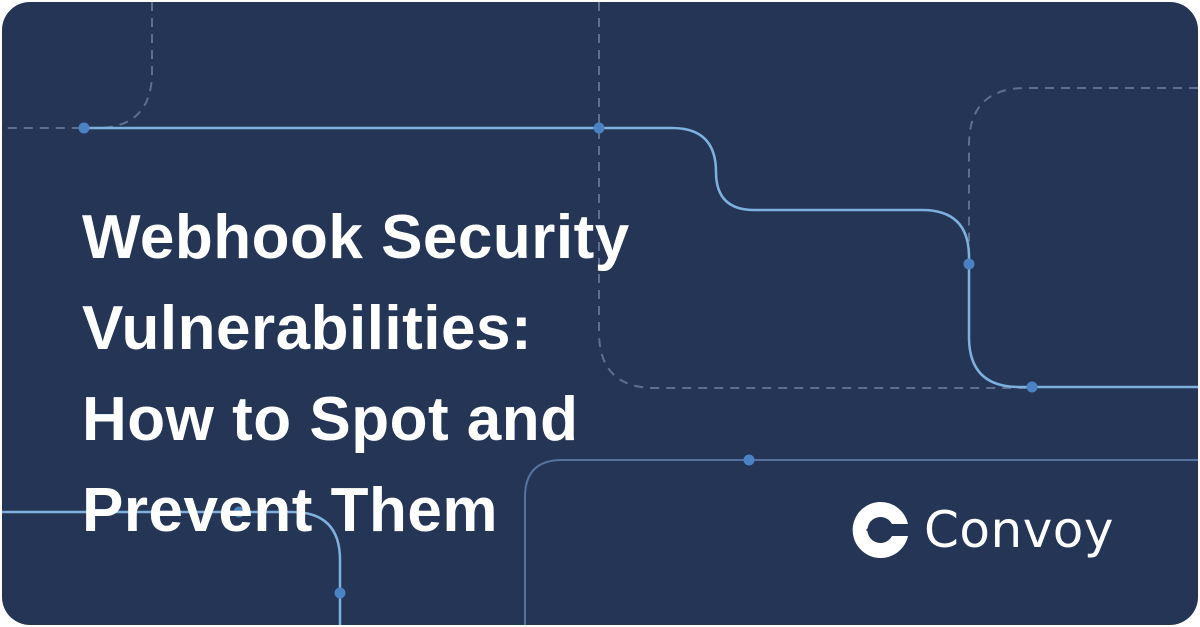  I want to click on title-line: Webhook Security, so click(356, 237).